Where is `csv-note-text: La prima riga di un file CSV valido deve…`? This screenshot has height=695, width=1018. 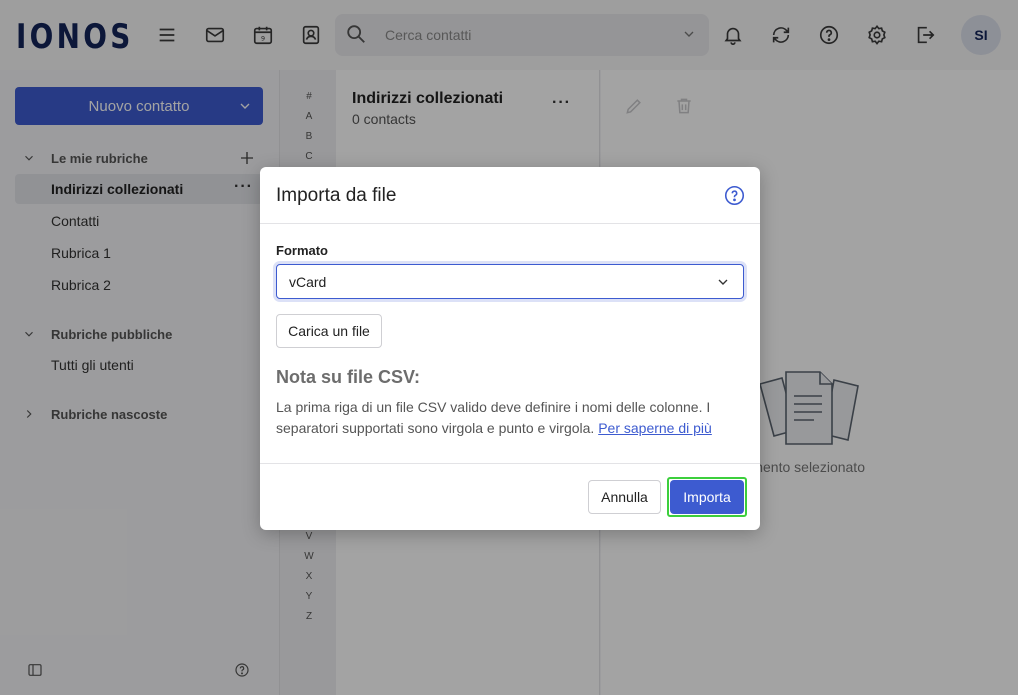 csv-note-text: La prima riga di un file CSV valido deve… is located at coordinates (506, 418).